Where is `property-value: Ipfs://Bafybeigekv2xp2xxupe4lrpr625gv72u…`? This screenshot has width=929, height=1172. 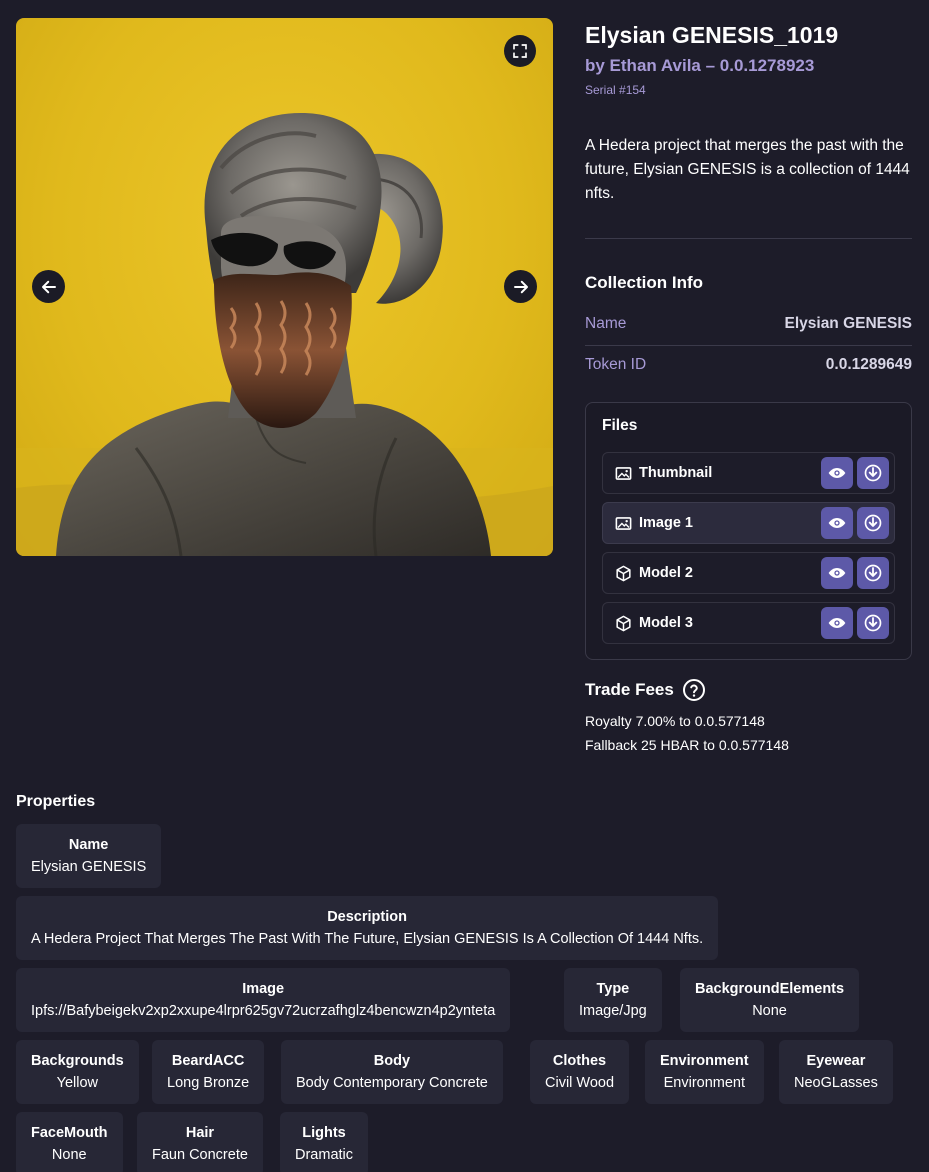 property-value: Ipfs://Bafybeigekv2xp2xxupe4lrpr625gv72u… is located at coordinates (263, 1011).